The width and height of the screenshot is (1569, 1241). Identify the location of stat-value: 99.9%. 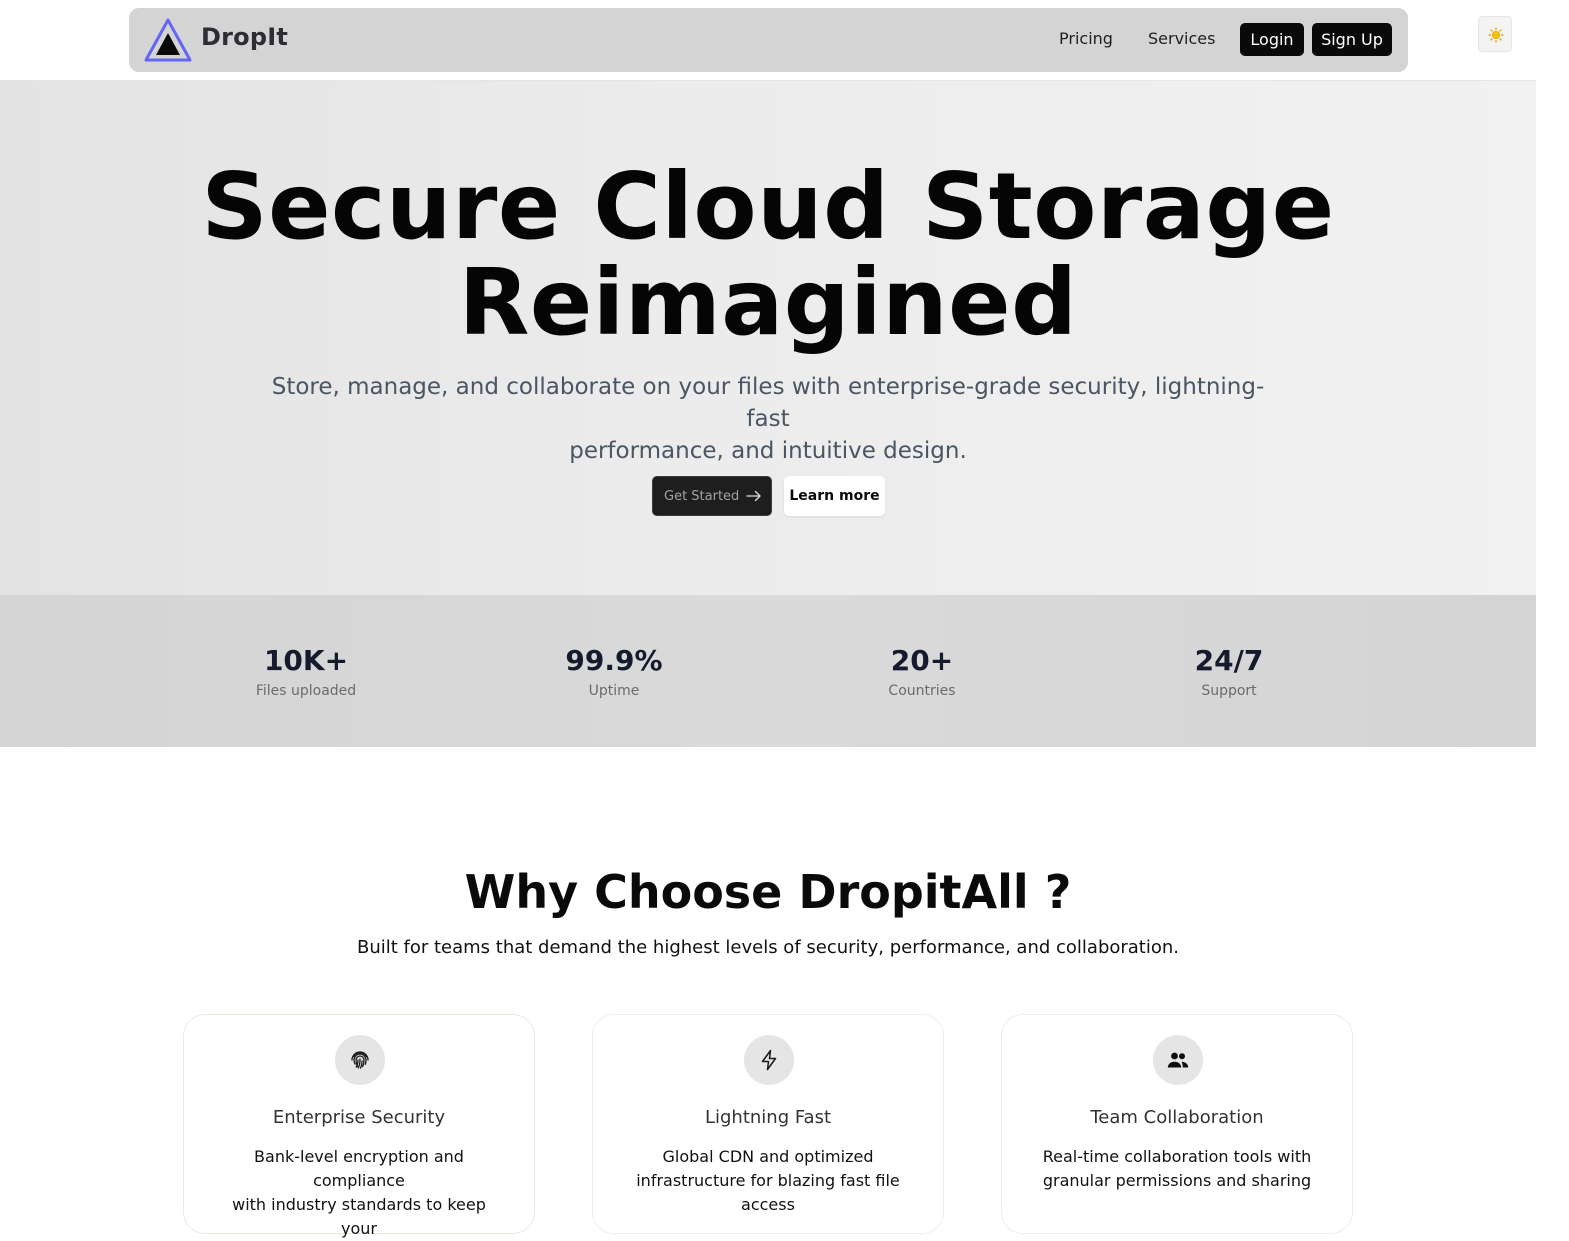
(614, 660).